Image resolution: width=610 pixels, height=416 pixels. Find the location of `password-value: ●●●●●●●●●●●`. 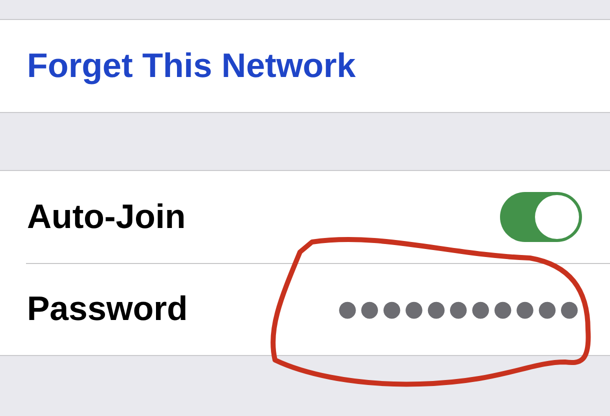

password-value: ●●●●●●●●●●● is located at coordinates (460, 309).